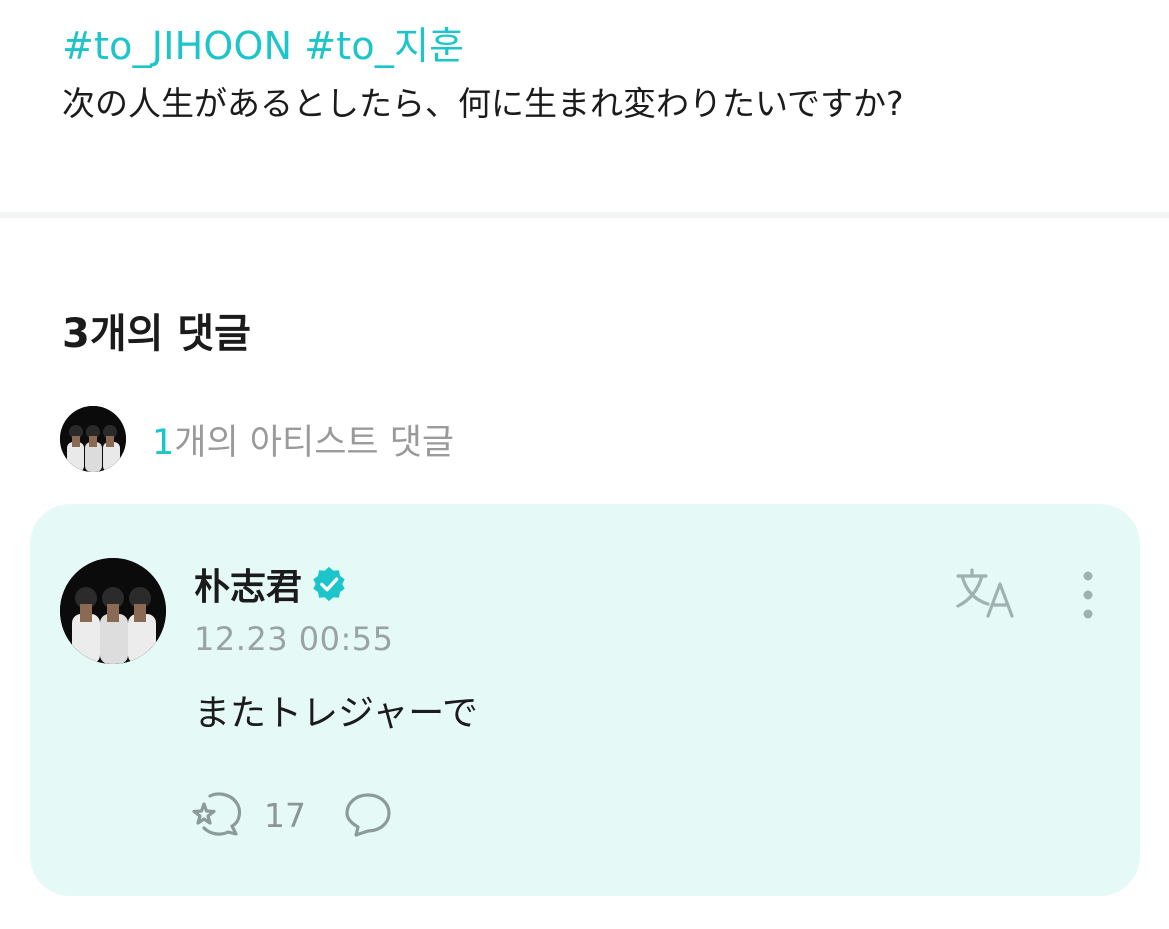 The height and width of the screenshot is (929, 1169). What do you see at coordinates (113, 611) in the screenshot?
I see `author-avatar` at bounding box center [113, 611].